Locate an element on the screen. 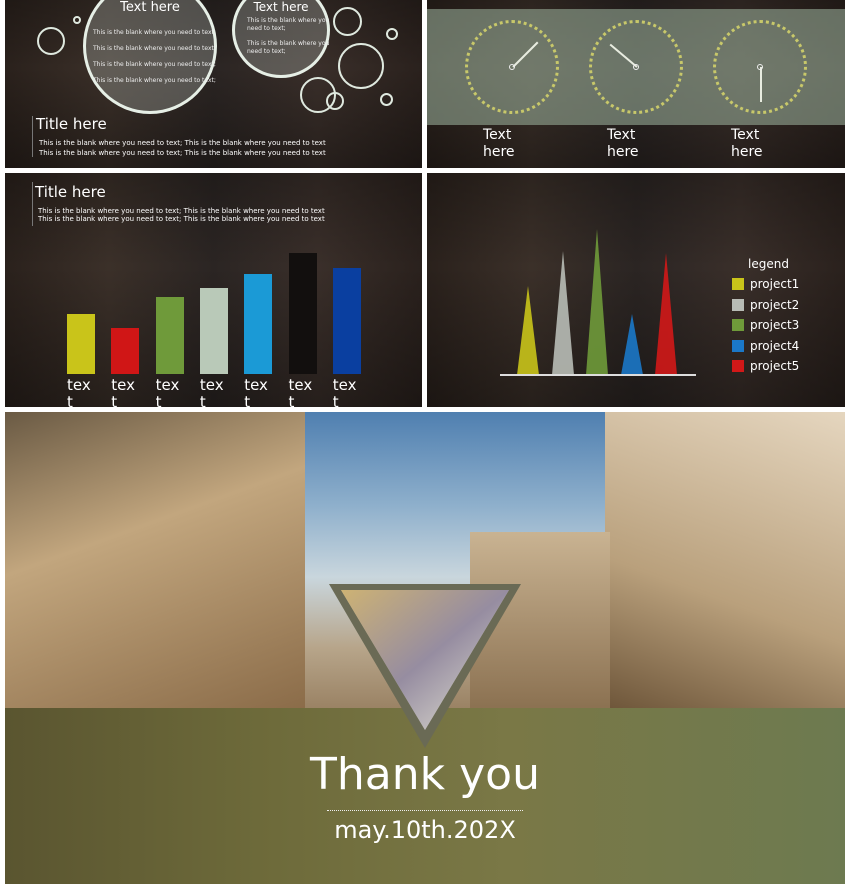  legend-item: project5 is located at coordinates (765, 366).